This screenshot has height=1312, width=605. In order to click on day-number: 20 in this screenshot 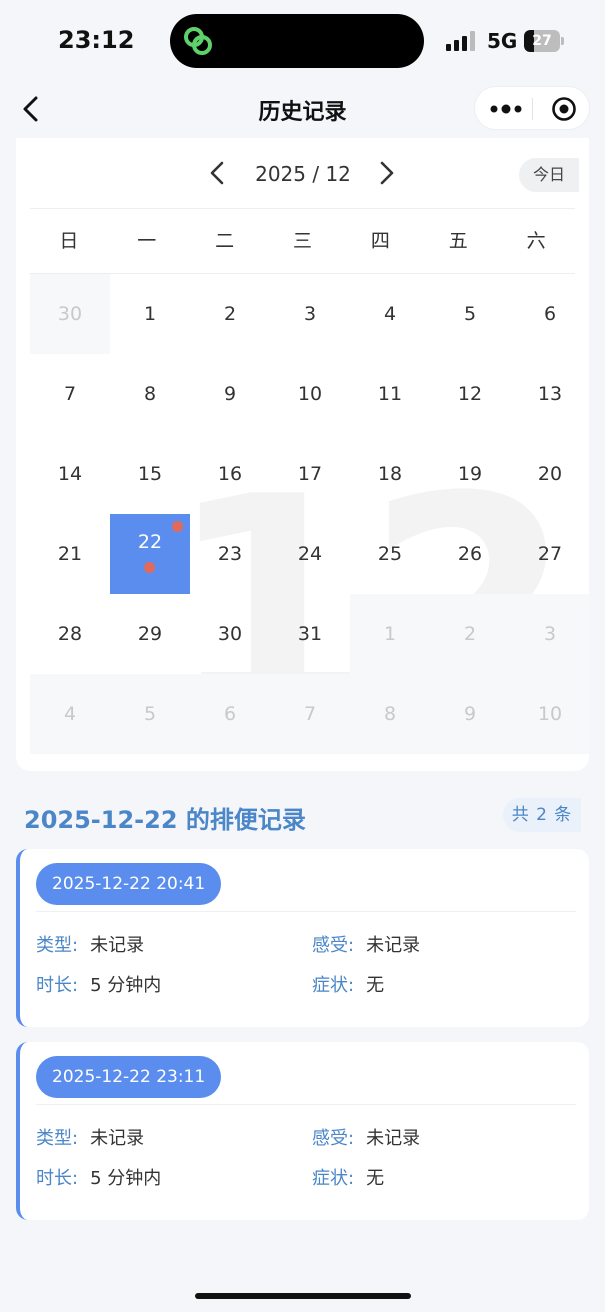, I will do `click(550, 474)`.